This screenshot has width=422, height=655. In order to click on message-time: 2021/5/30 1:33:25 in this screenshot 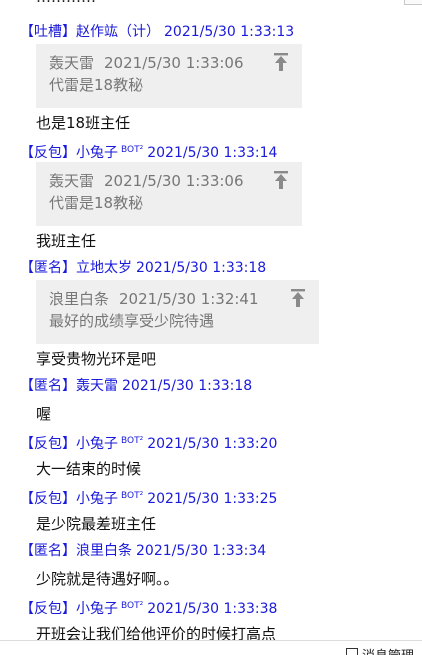, I will do `click(212, 499)`.